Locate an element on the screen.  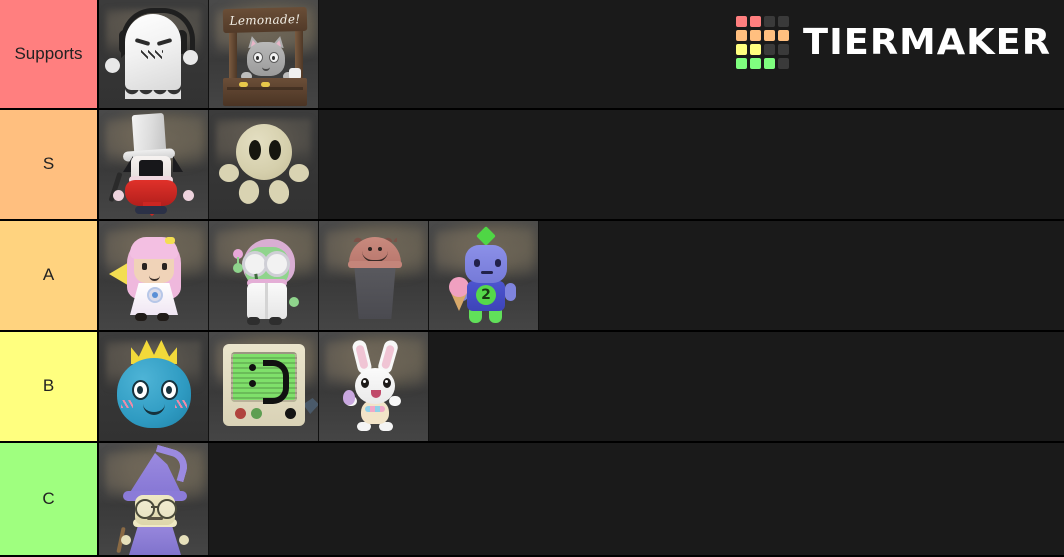
tier-item-blue-ice-cream-kid: 2 is located at coordinates (484, 275).